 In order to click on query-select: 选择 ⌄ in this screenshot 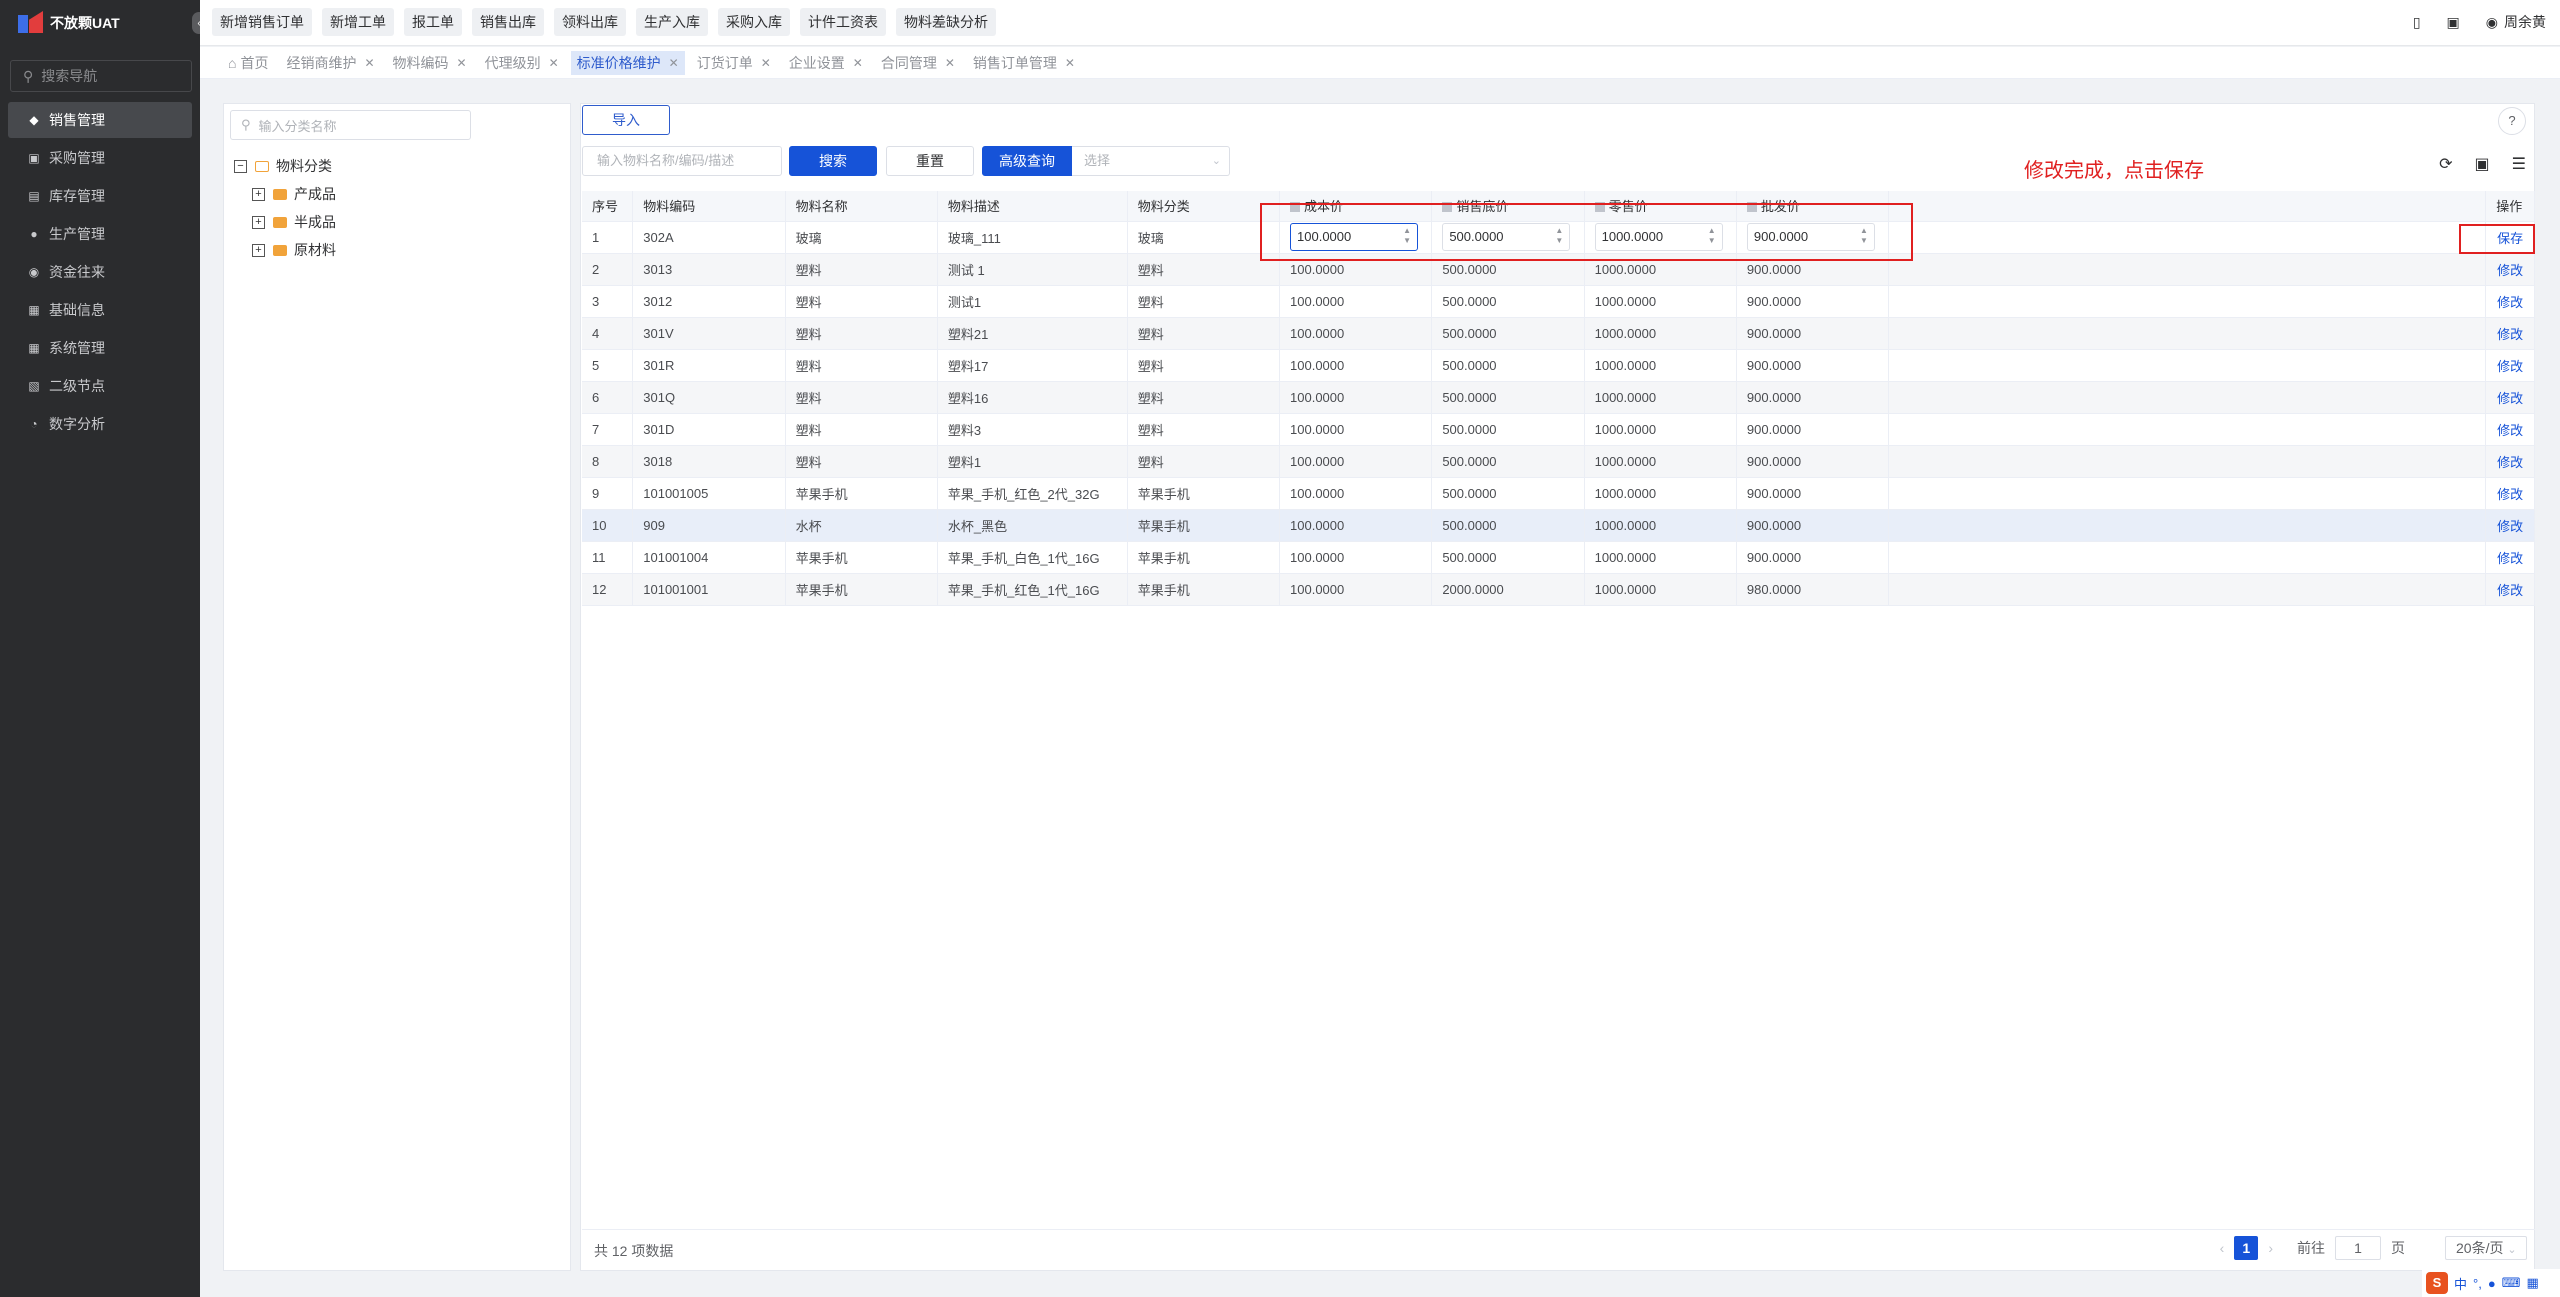, I will do `click(1151, 161)`.